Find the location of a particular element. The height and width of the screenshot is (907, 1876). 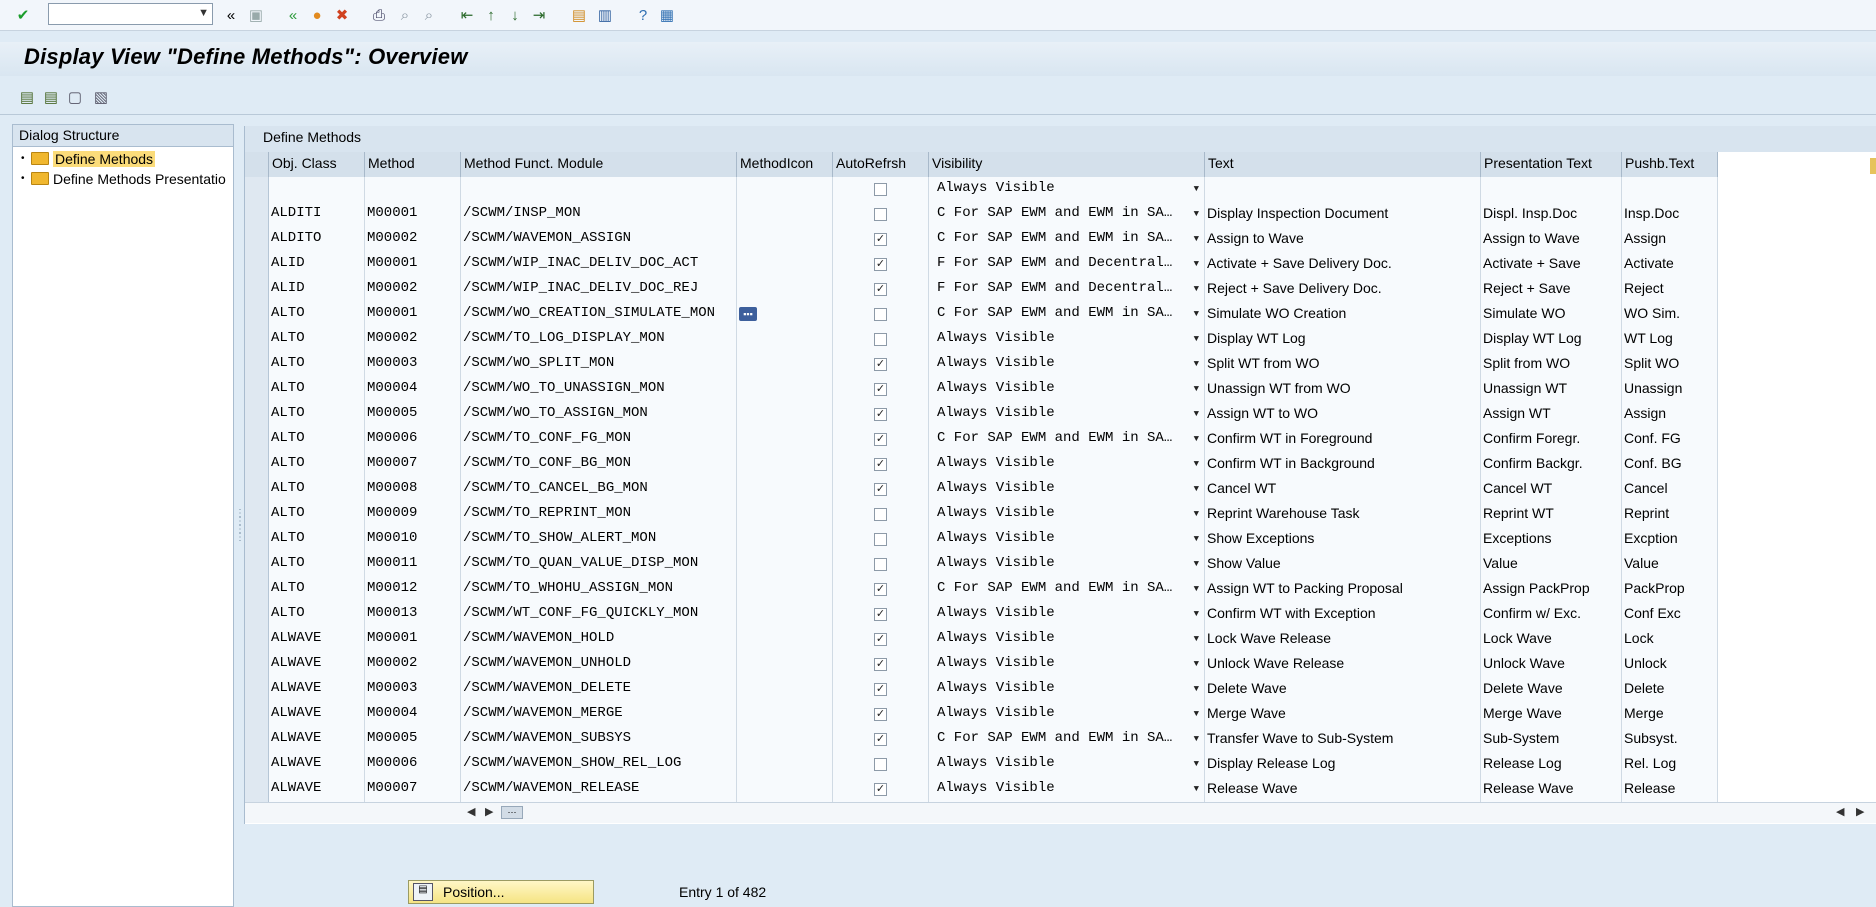

expand-arrows-icon: « is located at coordinates (231, 15).